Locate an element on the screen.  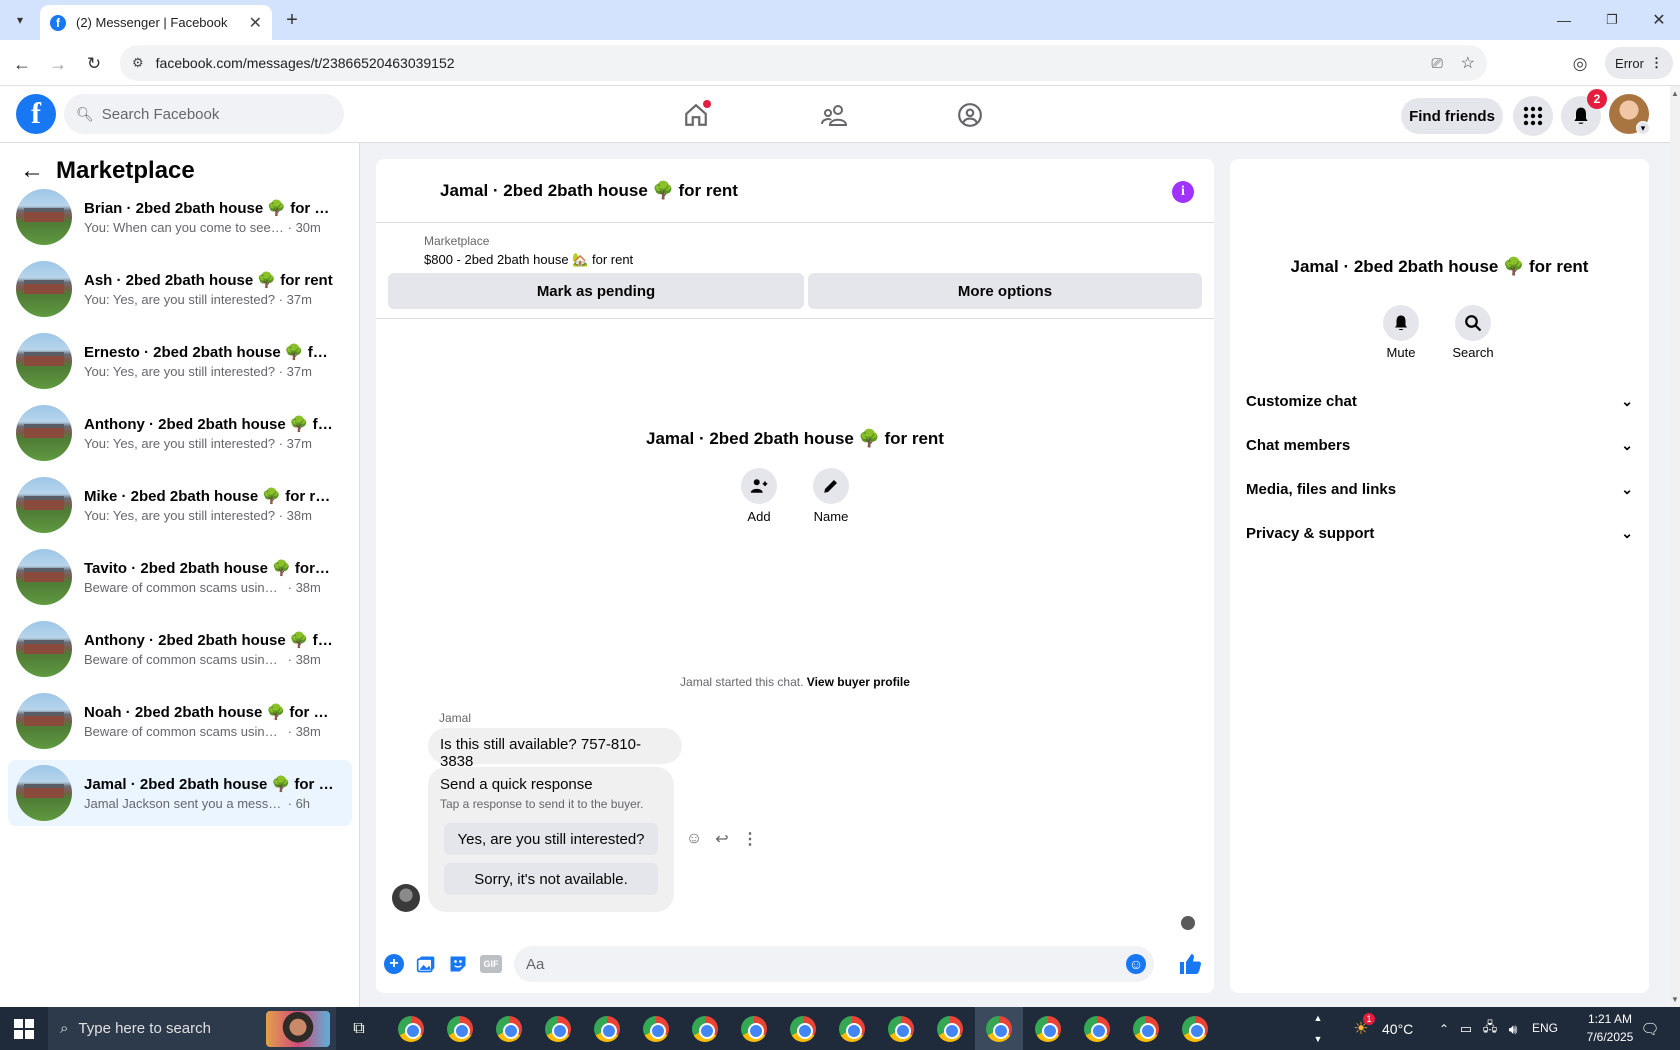
sticker-icon is located at coordinates (458, 964).